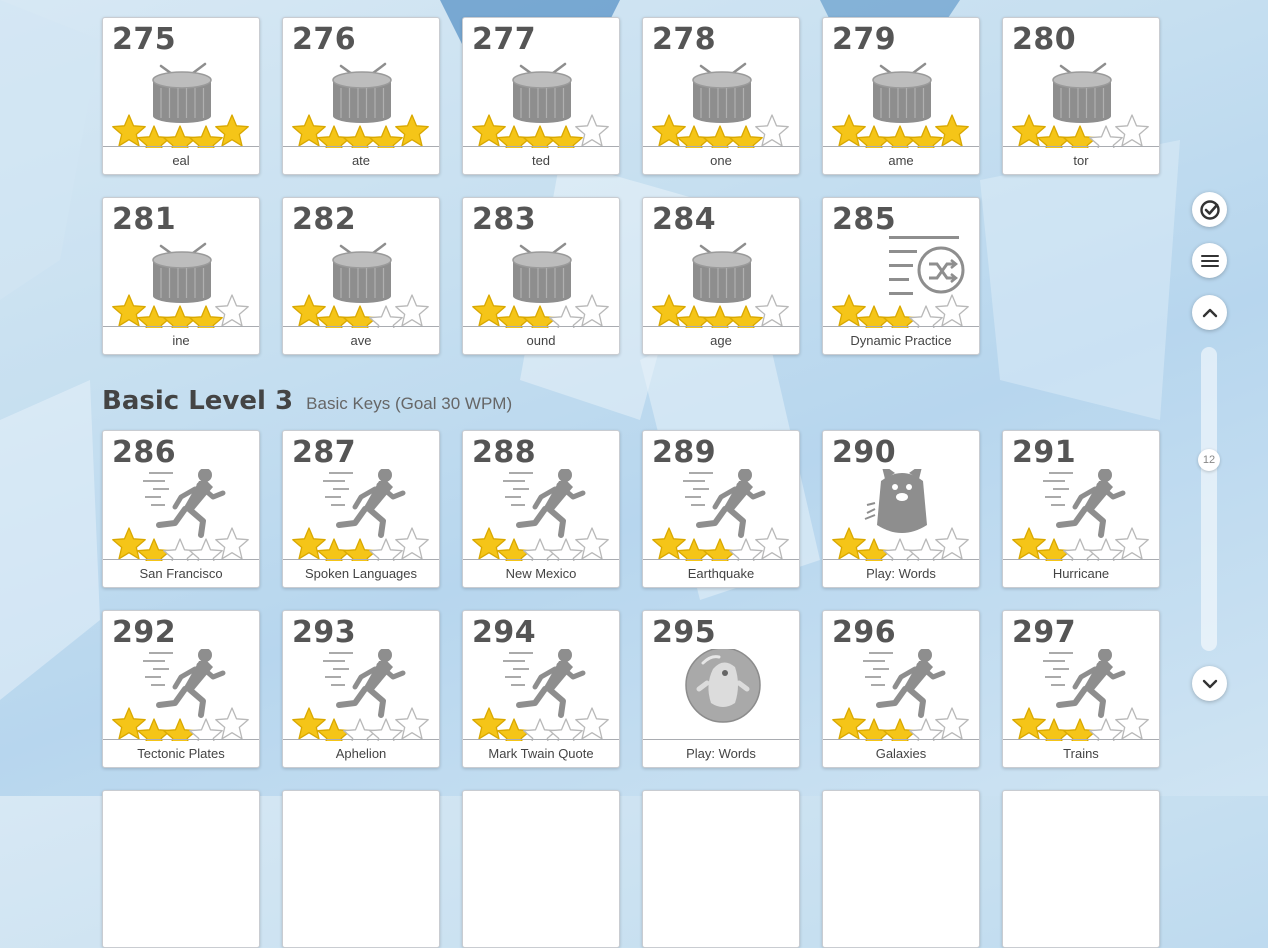 The width and height of the screenshot is (1268, 948). I want to click on lesson-number: 275, so click(144, 39).